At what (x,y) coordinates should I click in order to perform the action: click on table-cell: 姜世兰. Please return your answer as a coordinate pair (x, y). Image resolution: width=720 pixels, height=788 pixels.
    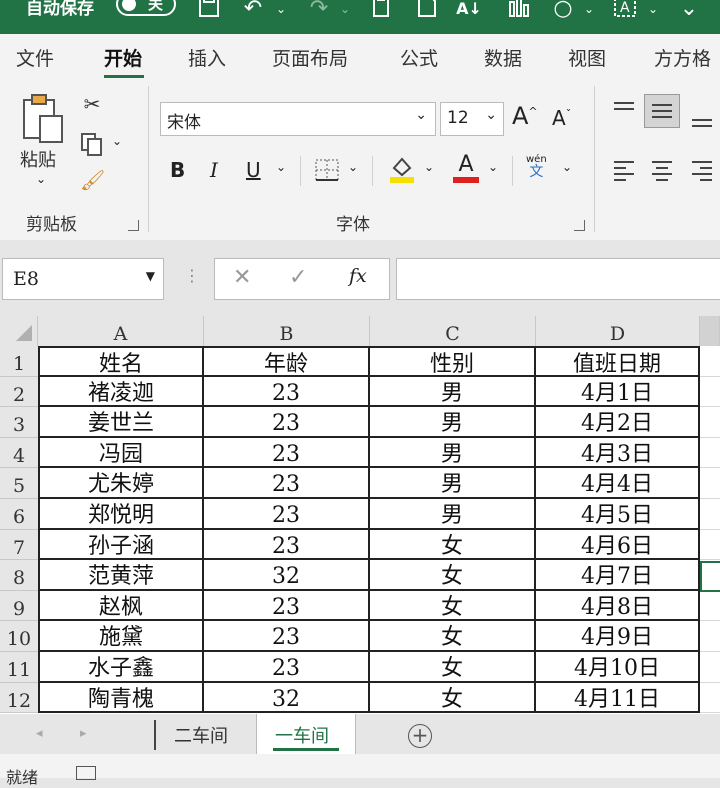
    Looking at the image, I should click on (121, 422).